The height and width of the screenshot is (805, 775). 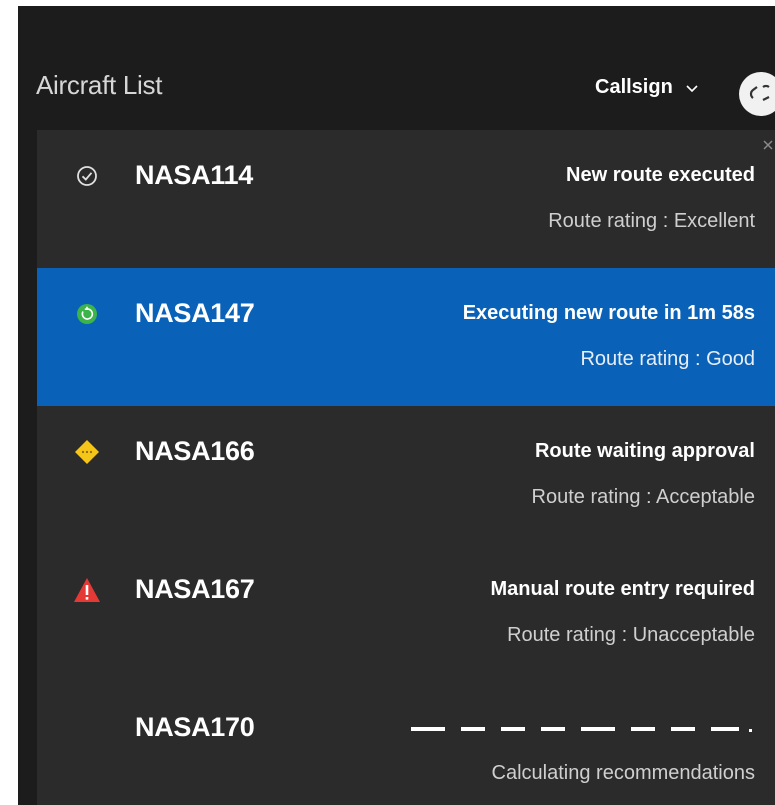 I want to click on sort-dropdown: Callsign, so click(x=647, y=87).